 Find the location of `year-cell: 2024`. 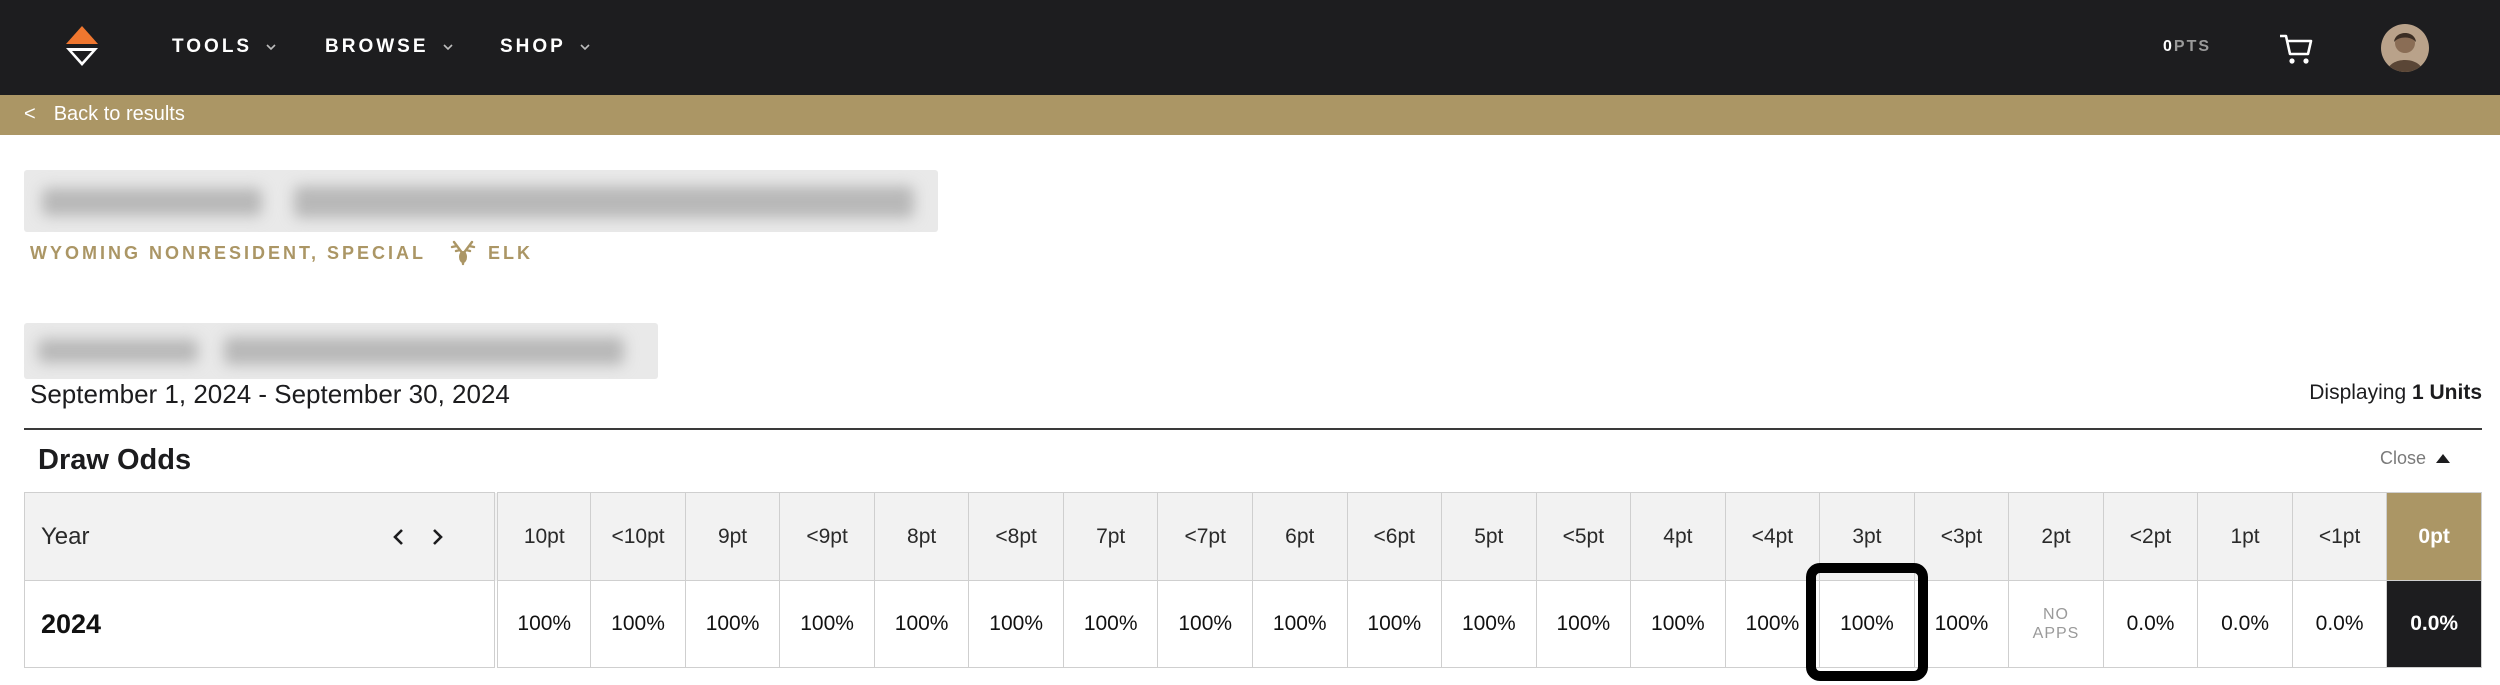

year-cell: 2024 is located at coordinates (261, 624).